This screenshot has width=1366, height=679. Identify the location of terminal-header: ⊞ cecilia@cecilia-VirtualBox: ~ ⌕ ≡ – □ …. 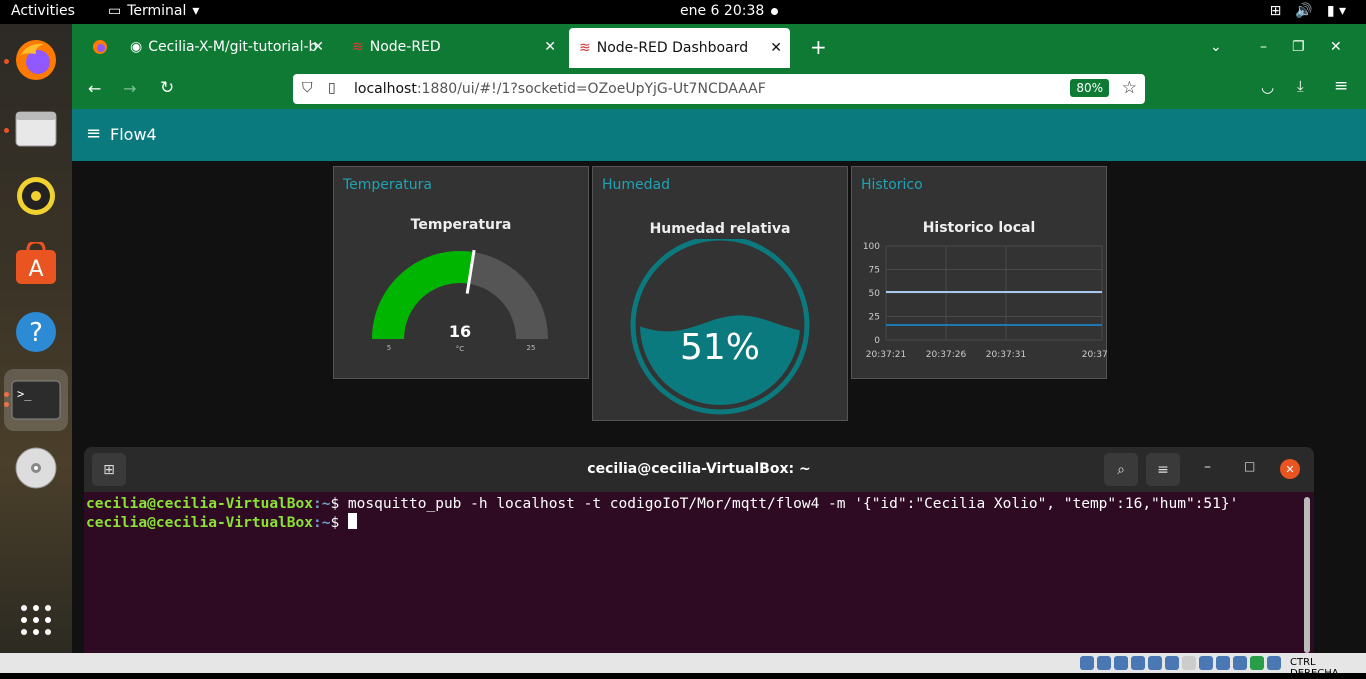
(699, 469).